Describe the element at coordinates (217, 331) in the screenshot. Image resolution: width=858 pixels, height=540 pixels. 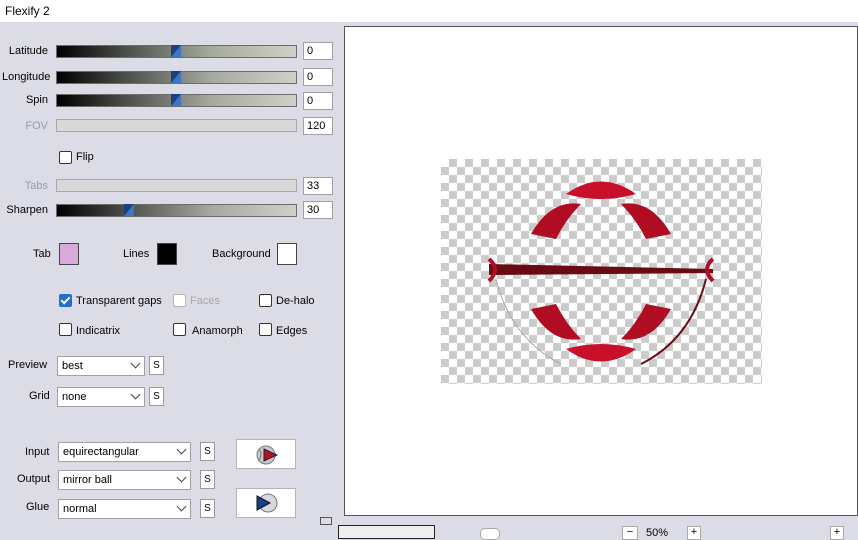
I see `anamorph-label: Anamorph` at that location.